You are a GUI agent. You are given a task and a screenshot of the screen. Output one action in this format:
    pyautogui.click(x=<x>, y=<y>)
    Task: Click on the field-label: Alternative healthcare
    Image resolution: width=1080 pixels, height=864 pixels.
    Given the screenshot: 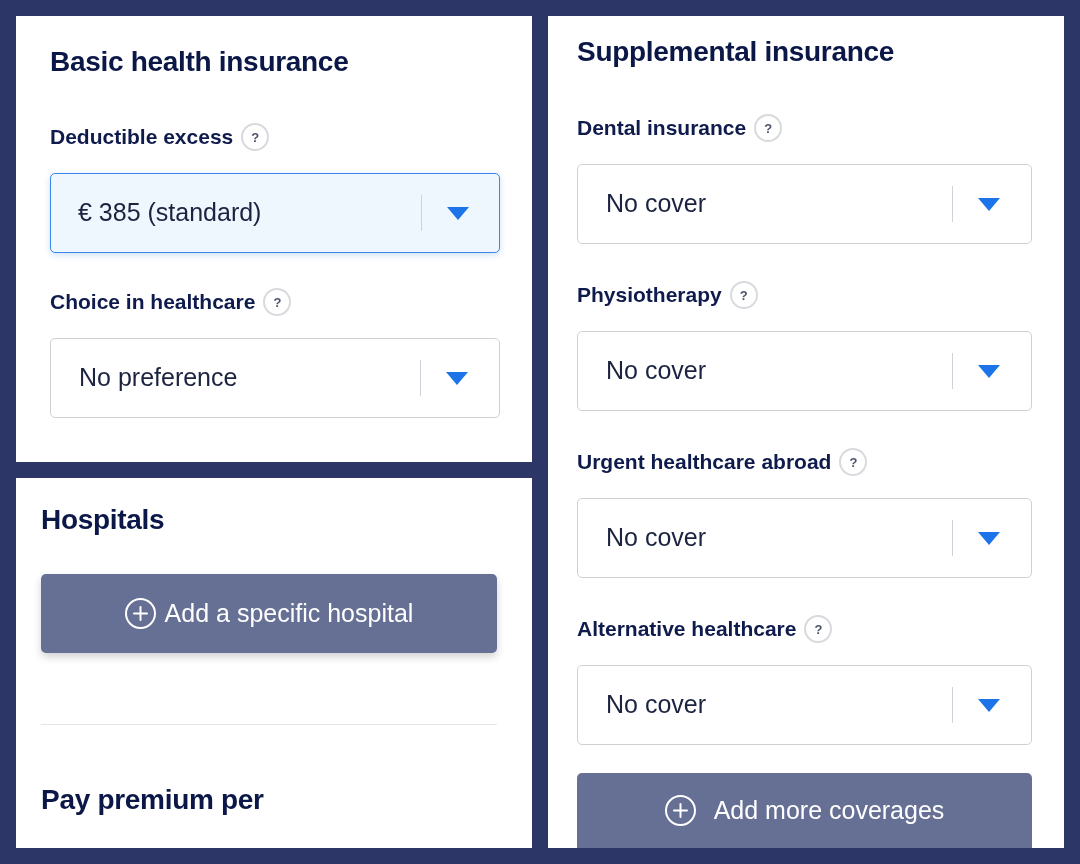 What is the action you would take?
    pyautogui.click(x=687, y=629)
    